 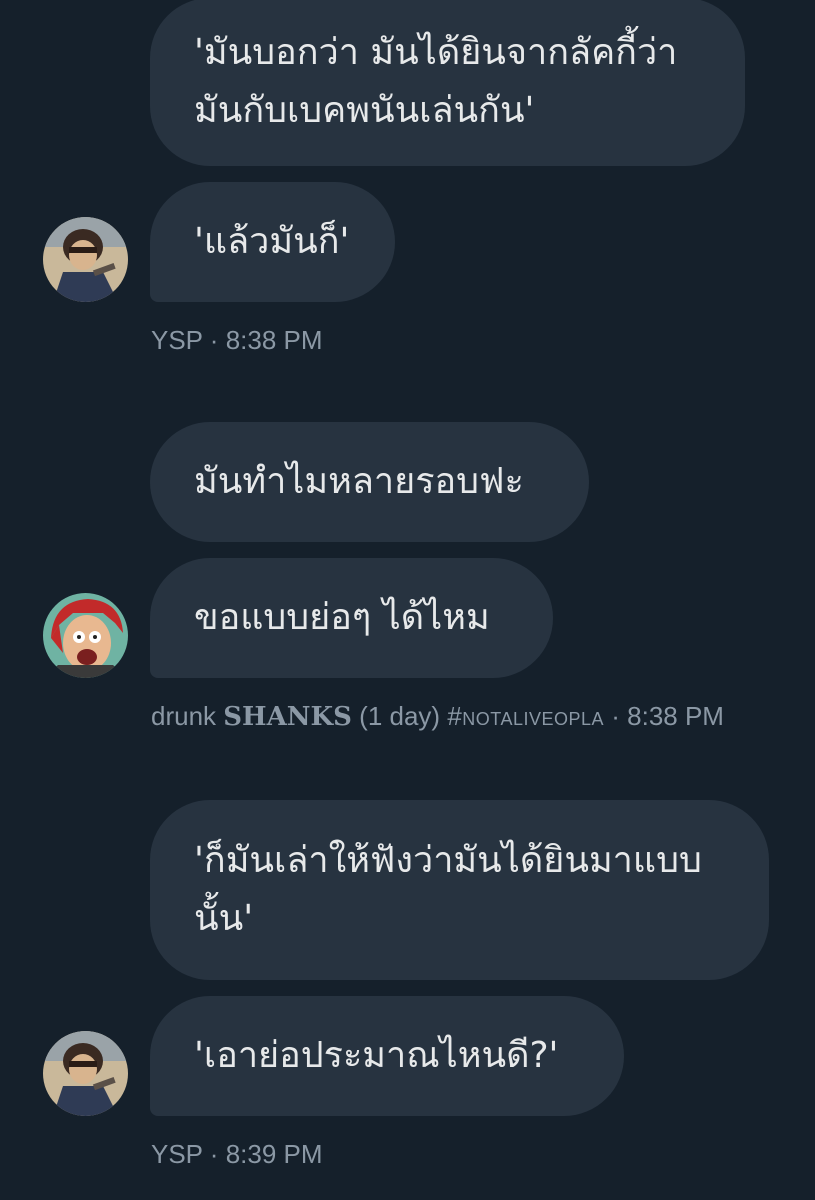 I want to click on message-text: 'แล้วมันก็', so click(x=272, y=241).